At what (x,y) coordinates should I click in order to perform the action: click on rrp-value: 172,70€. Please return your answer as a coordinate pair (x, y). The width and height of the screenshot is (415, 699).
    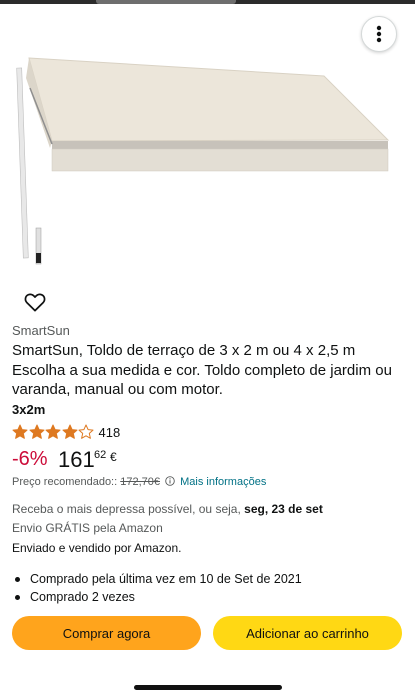
    Looking at the image, I should click on (140, 482).